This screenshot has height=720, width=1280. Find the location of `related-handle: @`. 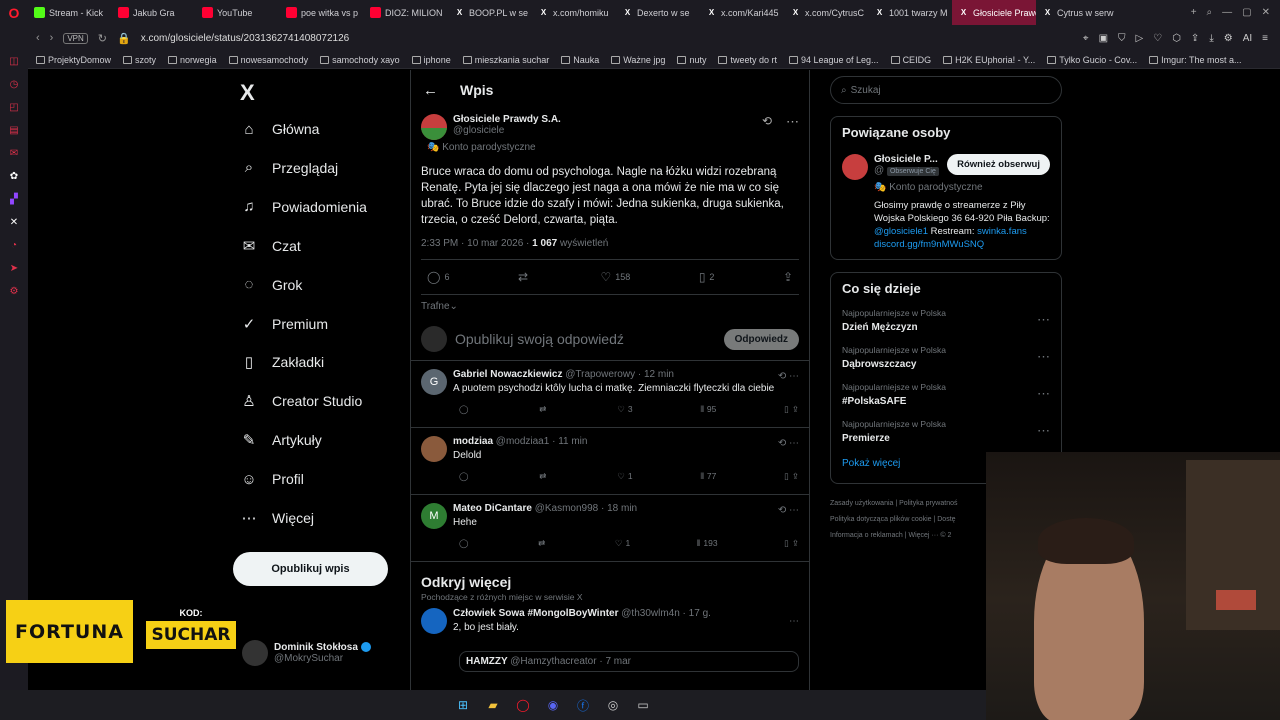

related-handle: @ is located at coordinates (879, 170).